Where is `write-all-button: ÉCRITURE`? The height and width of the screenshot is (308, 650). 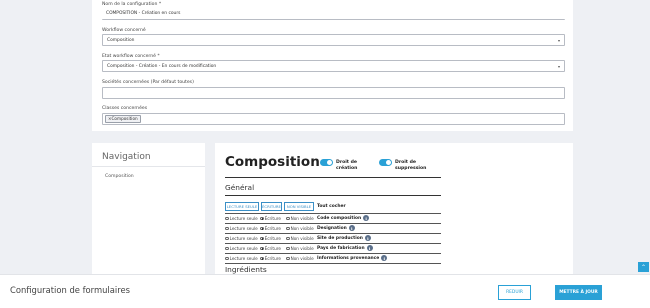 write-all-button: ÉCRITURE is located at coordinates (271, 206).